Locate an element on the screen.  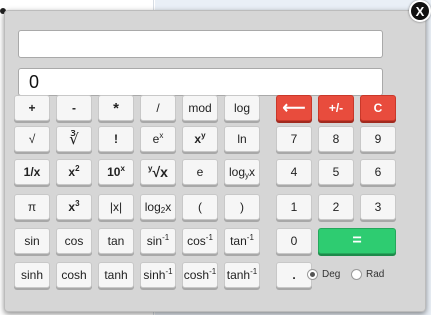
reciprocal-button: 1/x is located at coordinates (32, 172).